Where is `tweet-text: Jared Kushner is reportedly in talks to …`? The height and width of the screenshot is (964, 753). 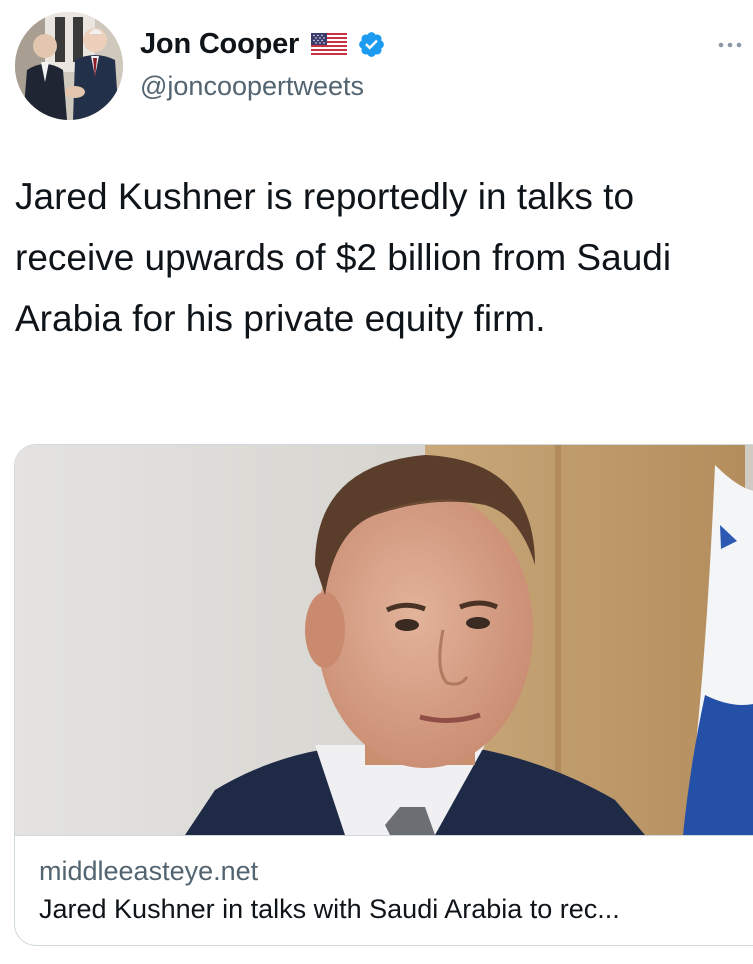
tweet-text: Jared Kushner is reportedly in talks to … is located at coordinates (343, 257).